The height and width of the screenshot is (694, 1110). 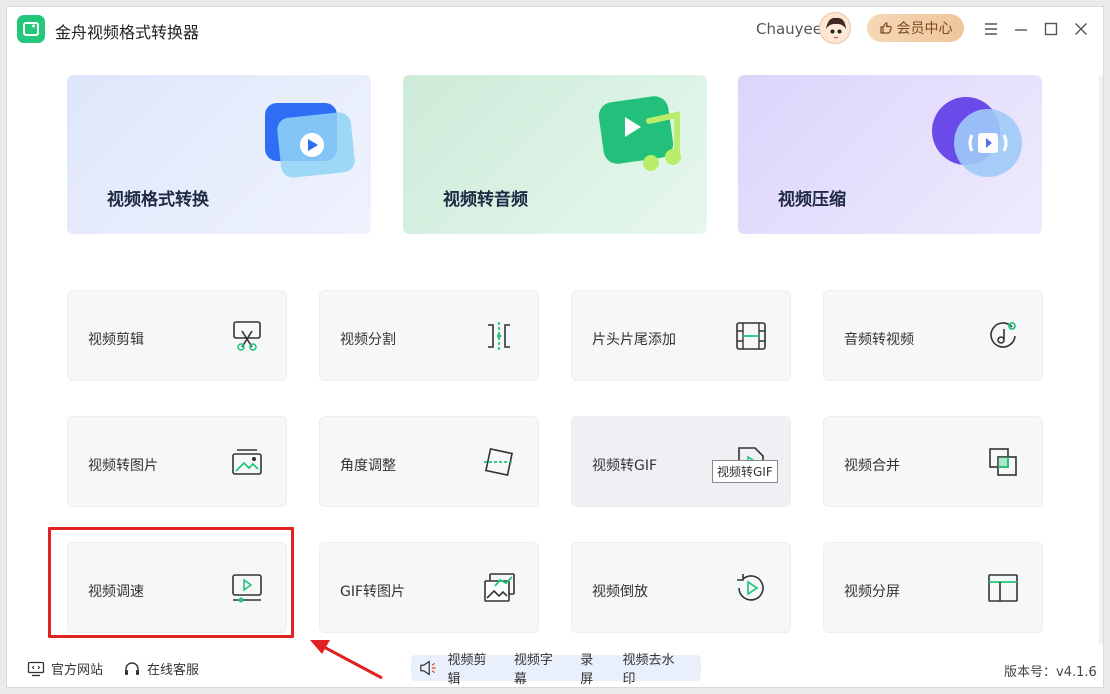 I want to click on tool-angle-adjust: 角度调整, so click(x=429, y=461).